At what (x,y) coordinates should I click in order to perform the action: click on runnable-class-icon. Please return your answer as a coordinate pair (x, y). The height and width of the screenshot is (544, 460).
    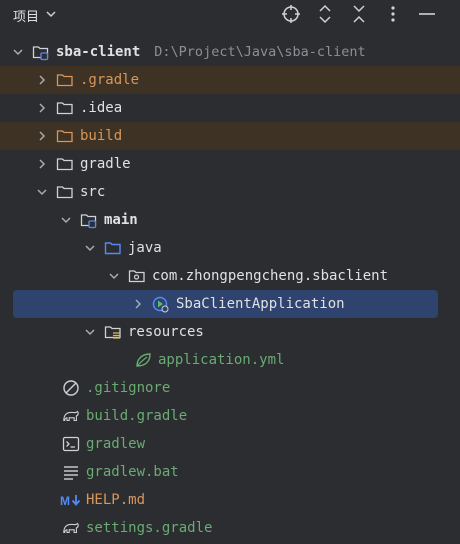
    Looking at the image, I should click on (161, 304).